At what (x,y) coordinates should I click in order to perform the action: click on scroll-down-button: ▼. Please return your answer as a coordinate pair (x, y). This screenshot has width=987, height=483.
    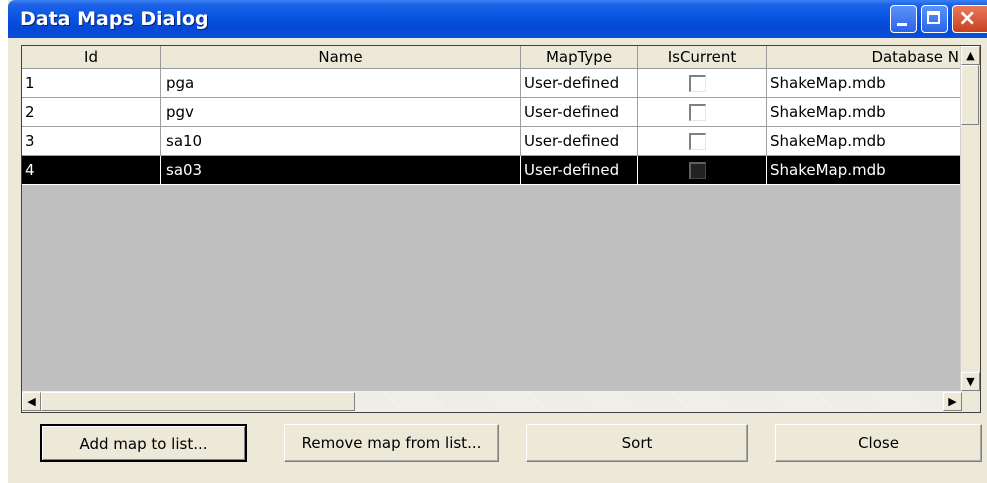
    Looking at the image, I should click on (970, 381).